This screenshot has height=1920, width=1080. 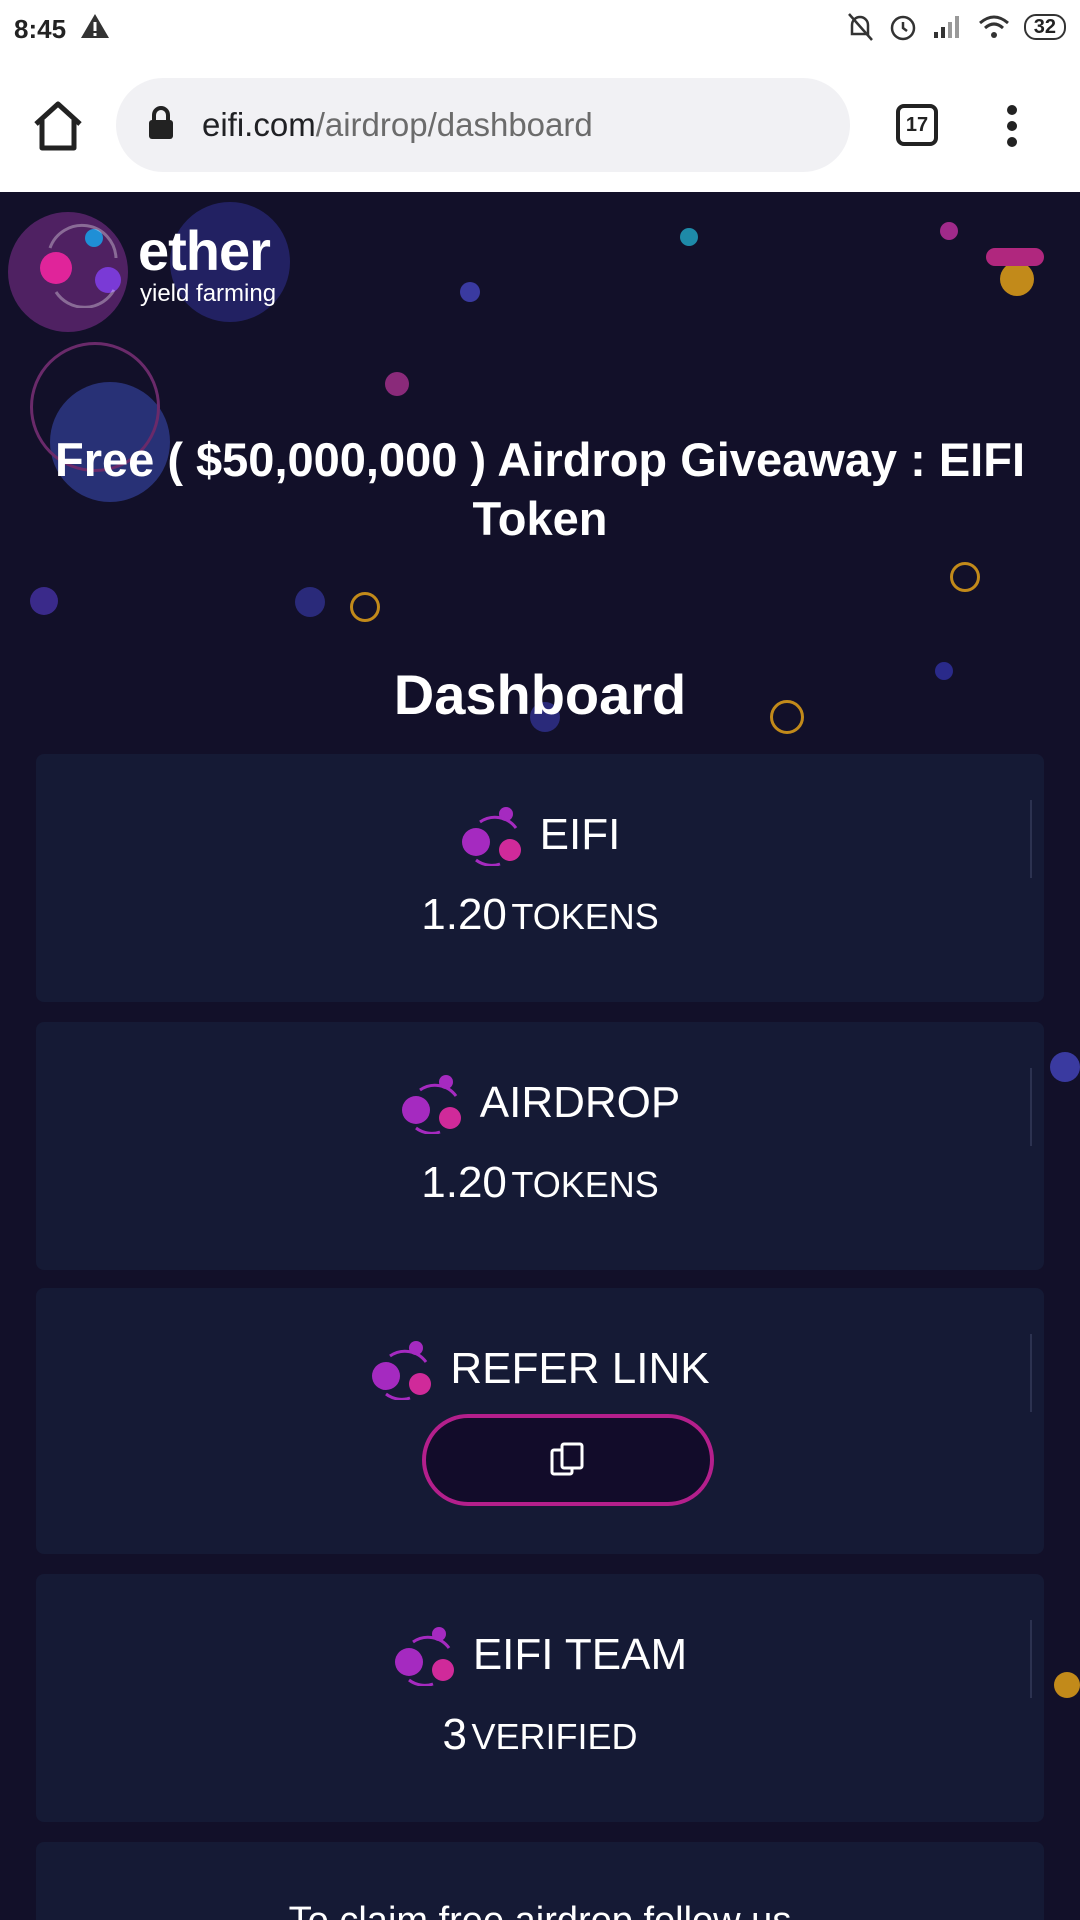 What do you see at coordinates (40, 29) in the screenshot?
I see `status-time: 8:45` at bounding box center [40, 29].